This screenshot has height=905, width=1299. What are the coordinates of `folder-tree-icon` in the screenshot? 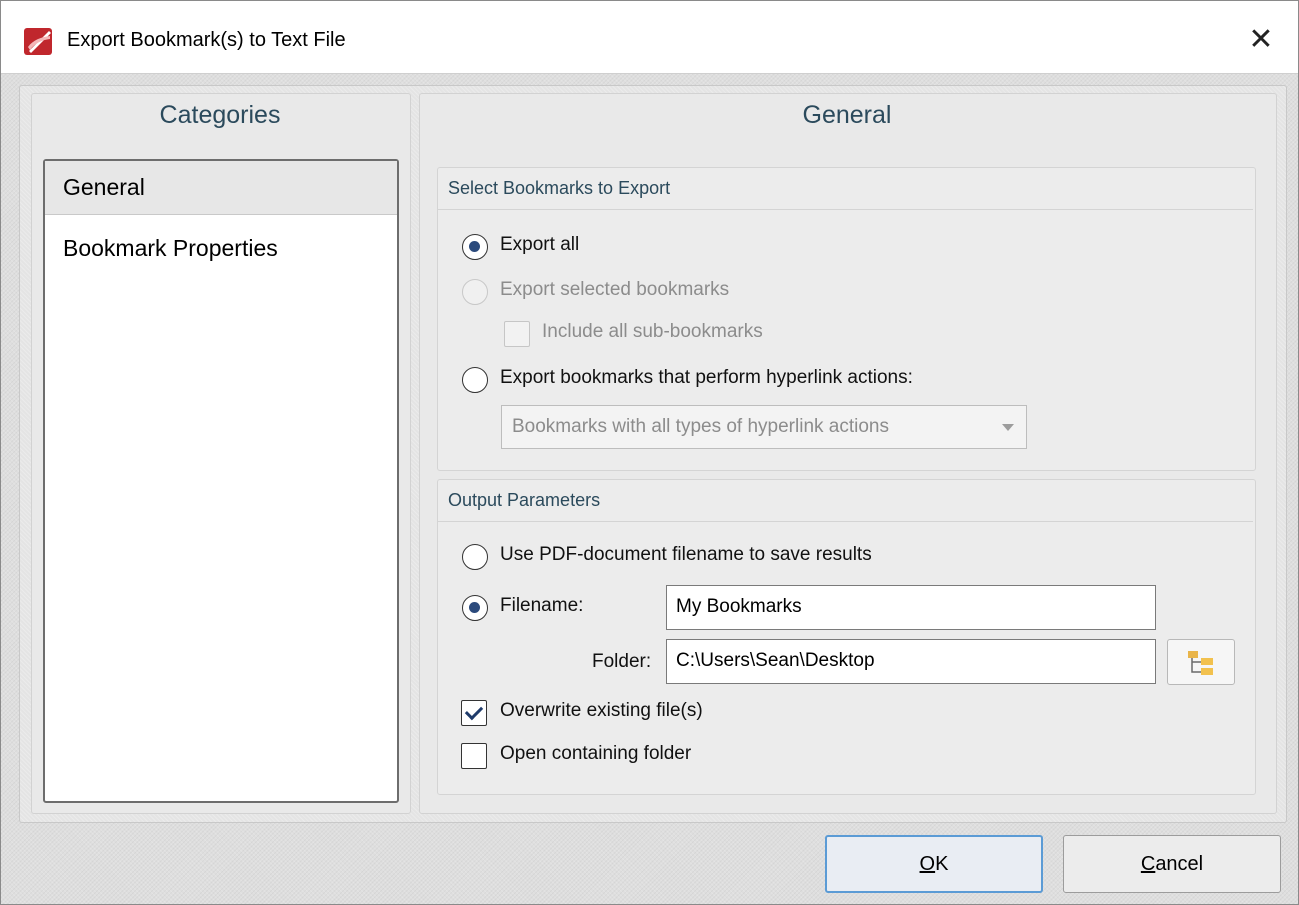 It's located at (1200, 663).